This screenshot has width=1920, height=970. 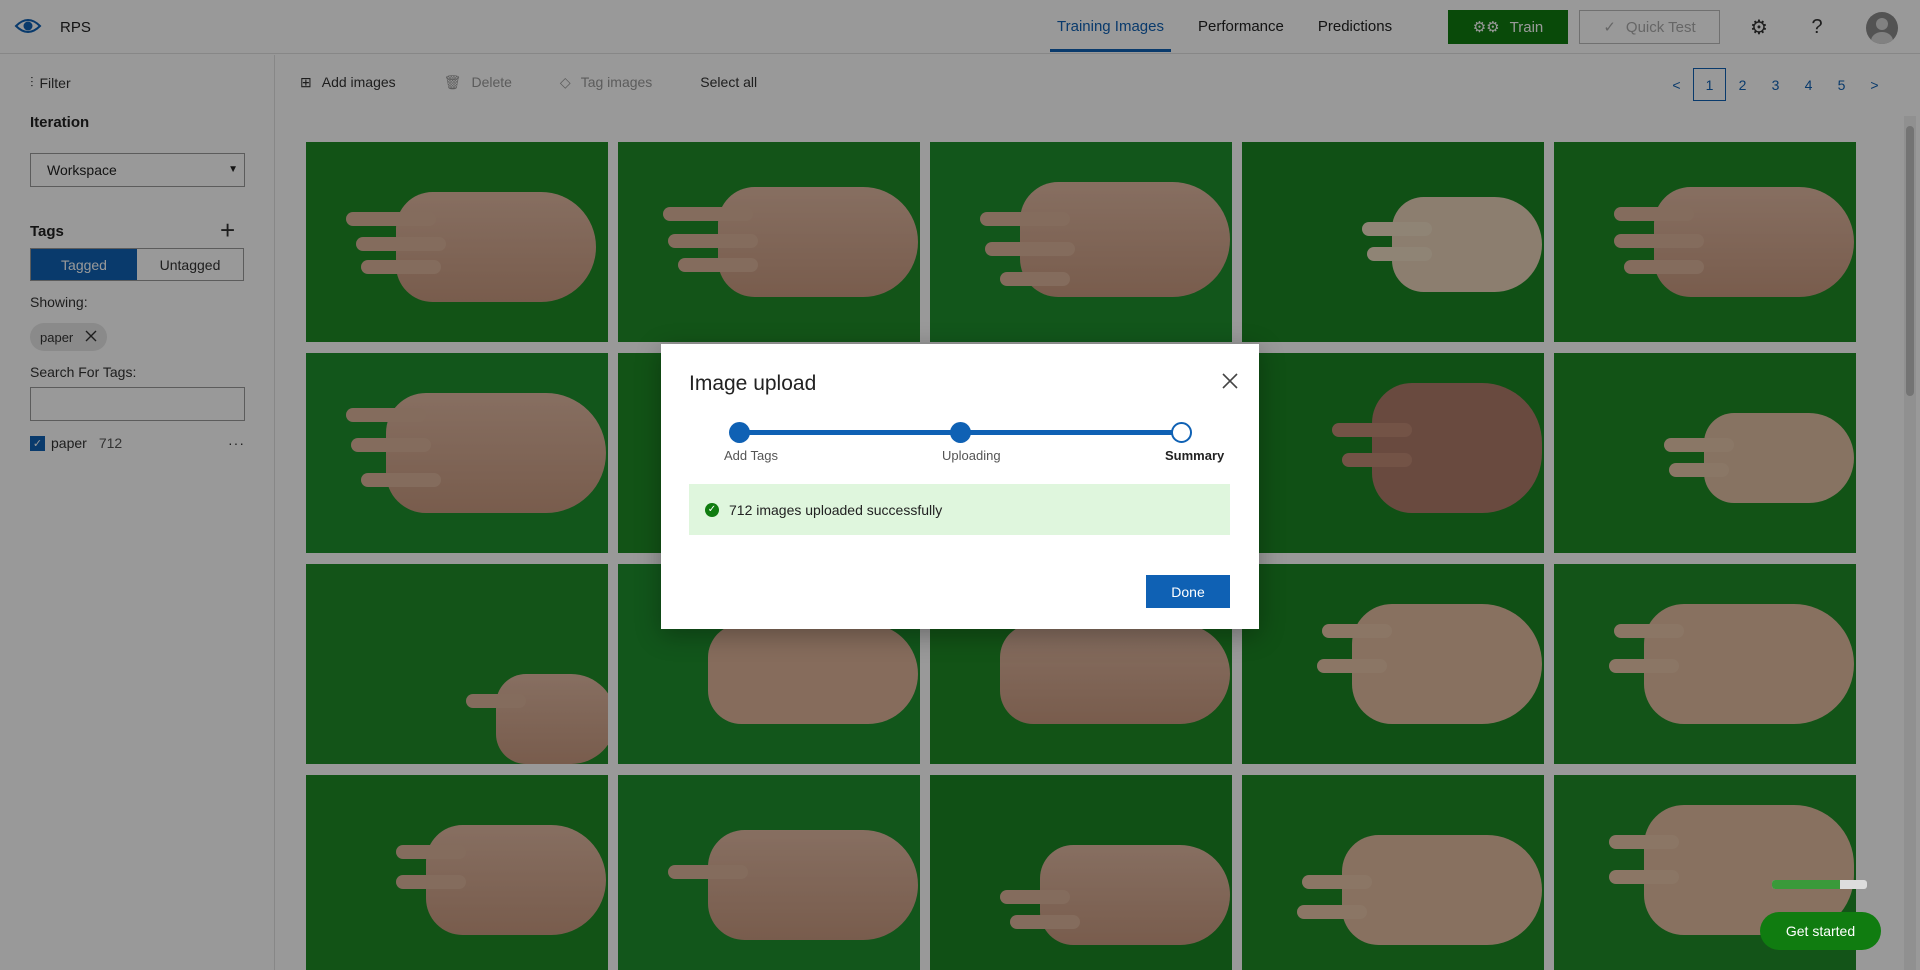 I want to click on close-icon, so click(x=1230, y=381).